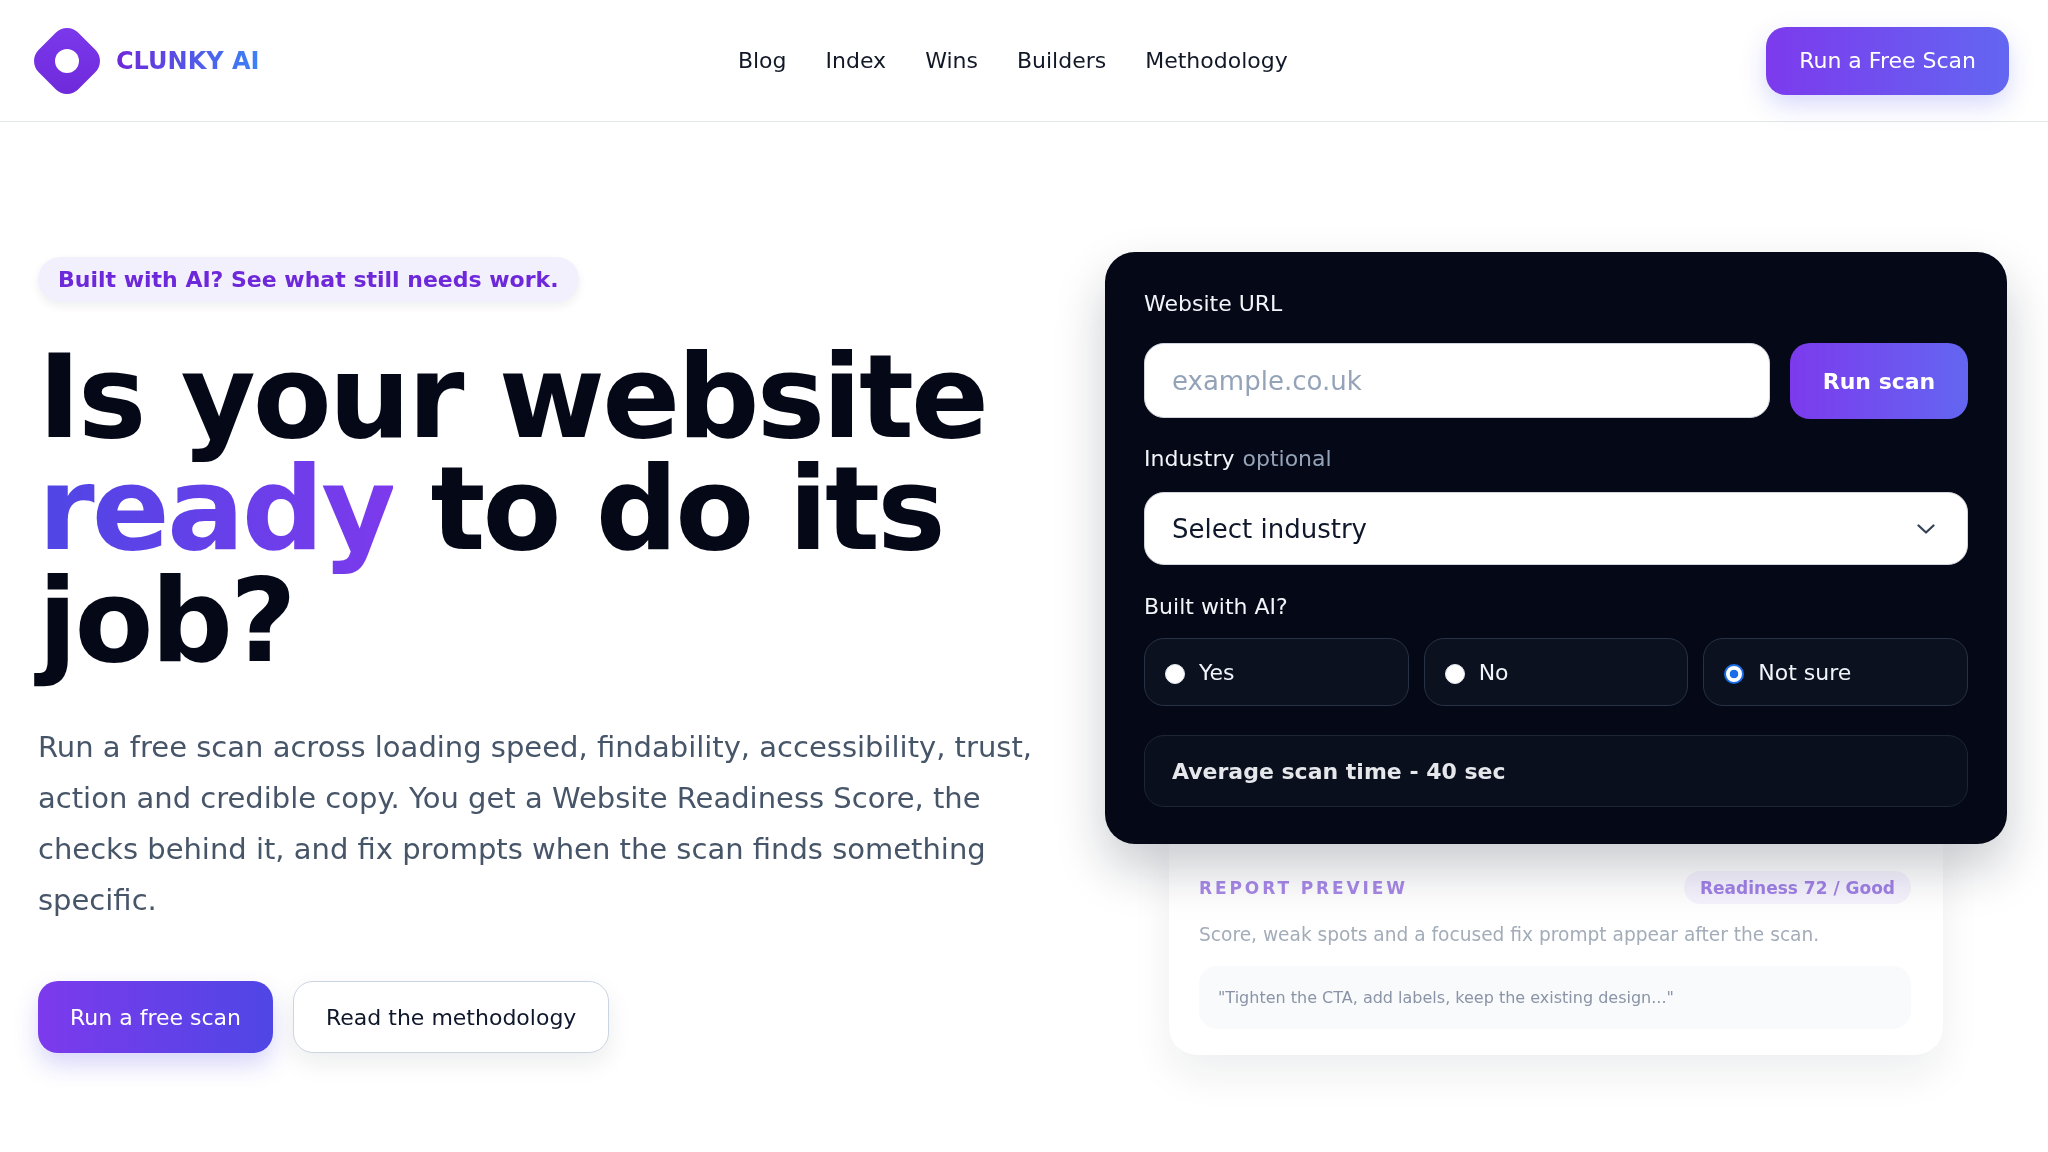 The height and width of the screenshot is (1152, 2048). I want to click on radio-button, so click(1734, 673).